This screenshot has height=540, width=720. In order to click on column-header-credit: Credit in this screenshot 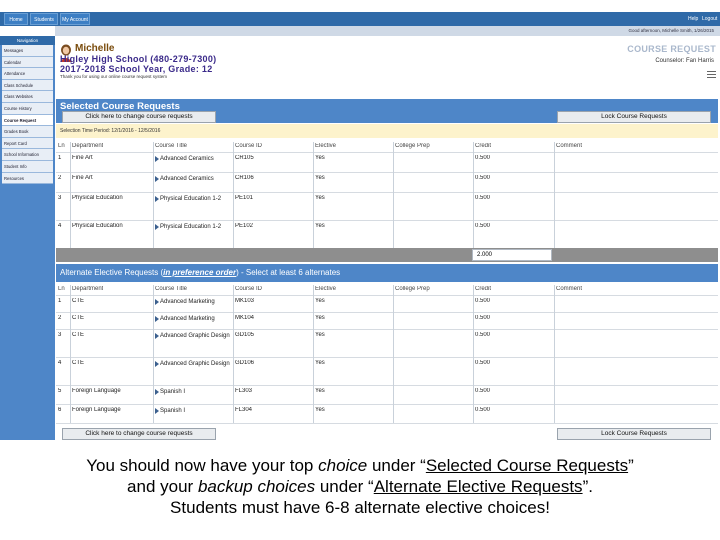, I will do `click(483, 146)`.